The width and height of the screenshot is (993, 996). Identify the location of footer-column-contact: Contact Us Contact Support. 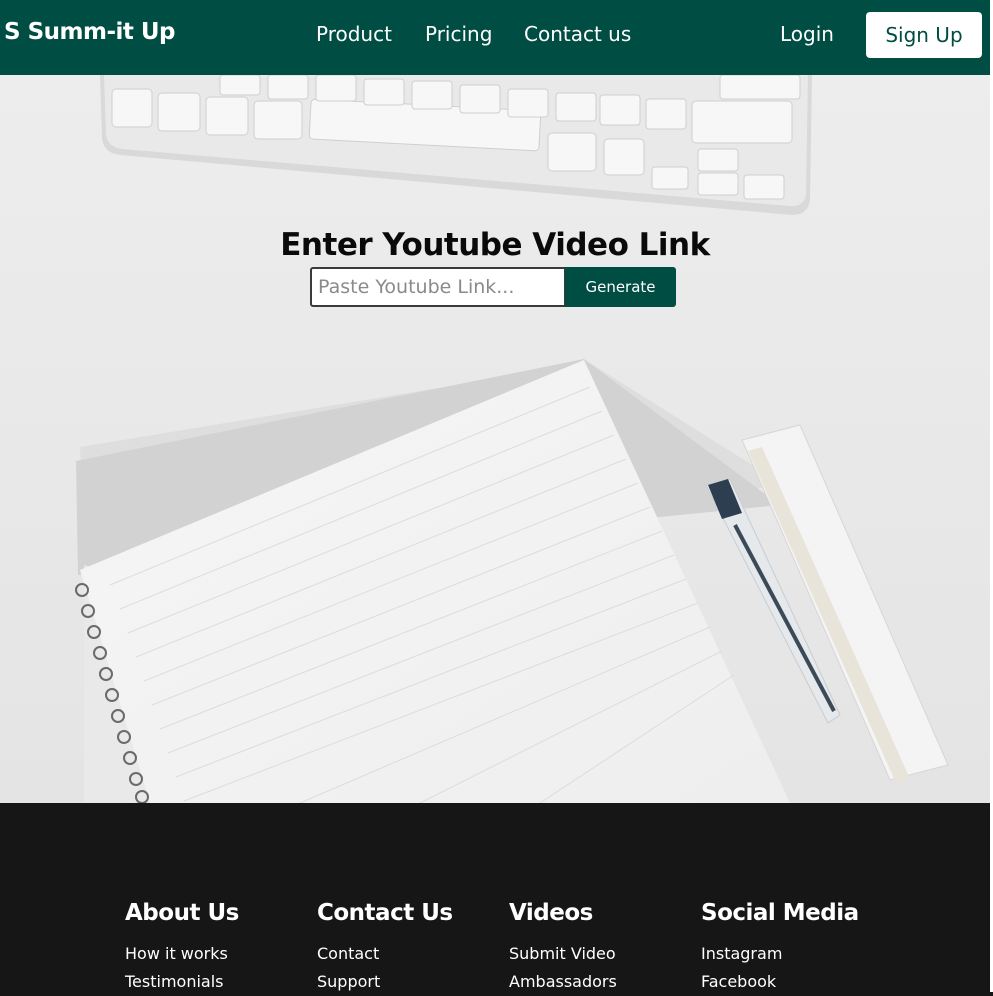
(412, 948).